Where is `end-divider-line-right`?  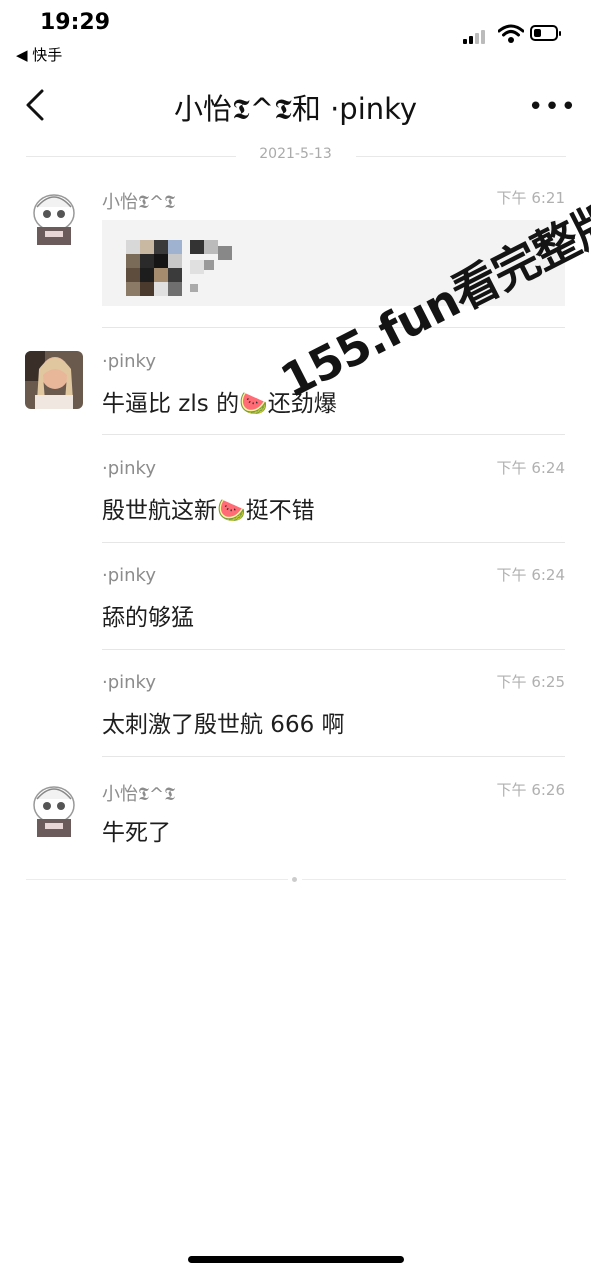
end-divider-line-right is located at coordinates (434, 879).